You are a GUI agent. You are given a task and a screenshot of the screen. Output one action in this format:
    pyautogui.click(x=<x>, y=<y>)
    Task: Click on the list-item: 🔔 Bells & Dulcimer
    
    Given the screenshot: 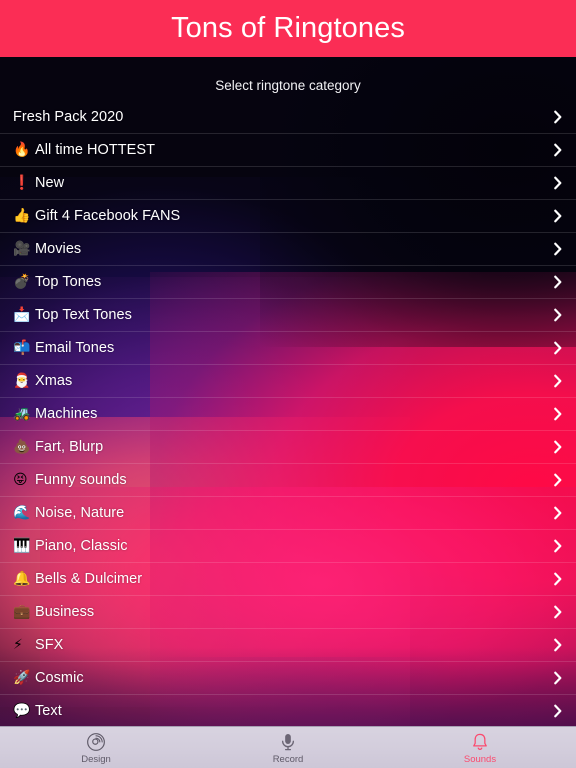 What is the action you would take?
    pyautogui.click(x=288, y=579)
    